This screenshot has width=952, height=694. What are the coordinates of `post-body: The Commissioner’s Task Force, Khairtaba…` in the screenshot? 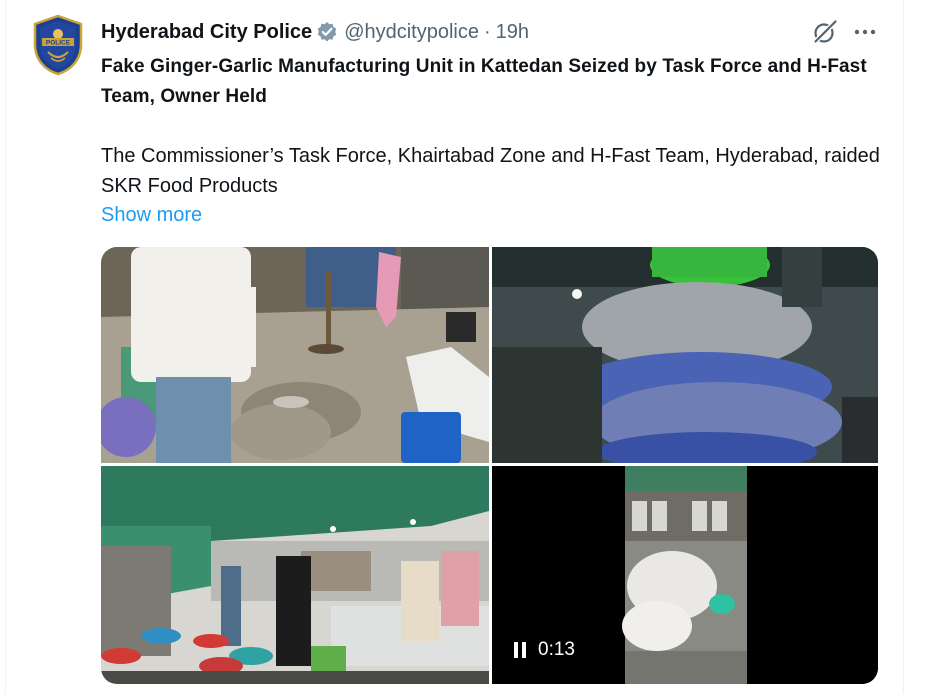 It's located at (490, 171).